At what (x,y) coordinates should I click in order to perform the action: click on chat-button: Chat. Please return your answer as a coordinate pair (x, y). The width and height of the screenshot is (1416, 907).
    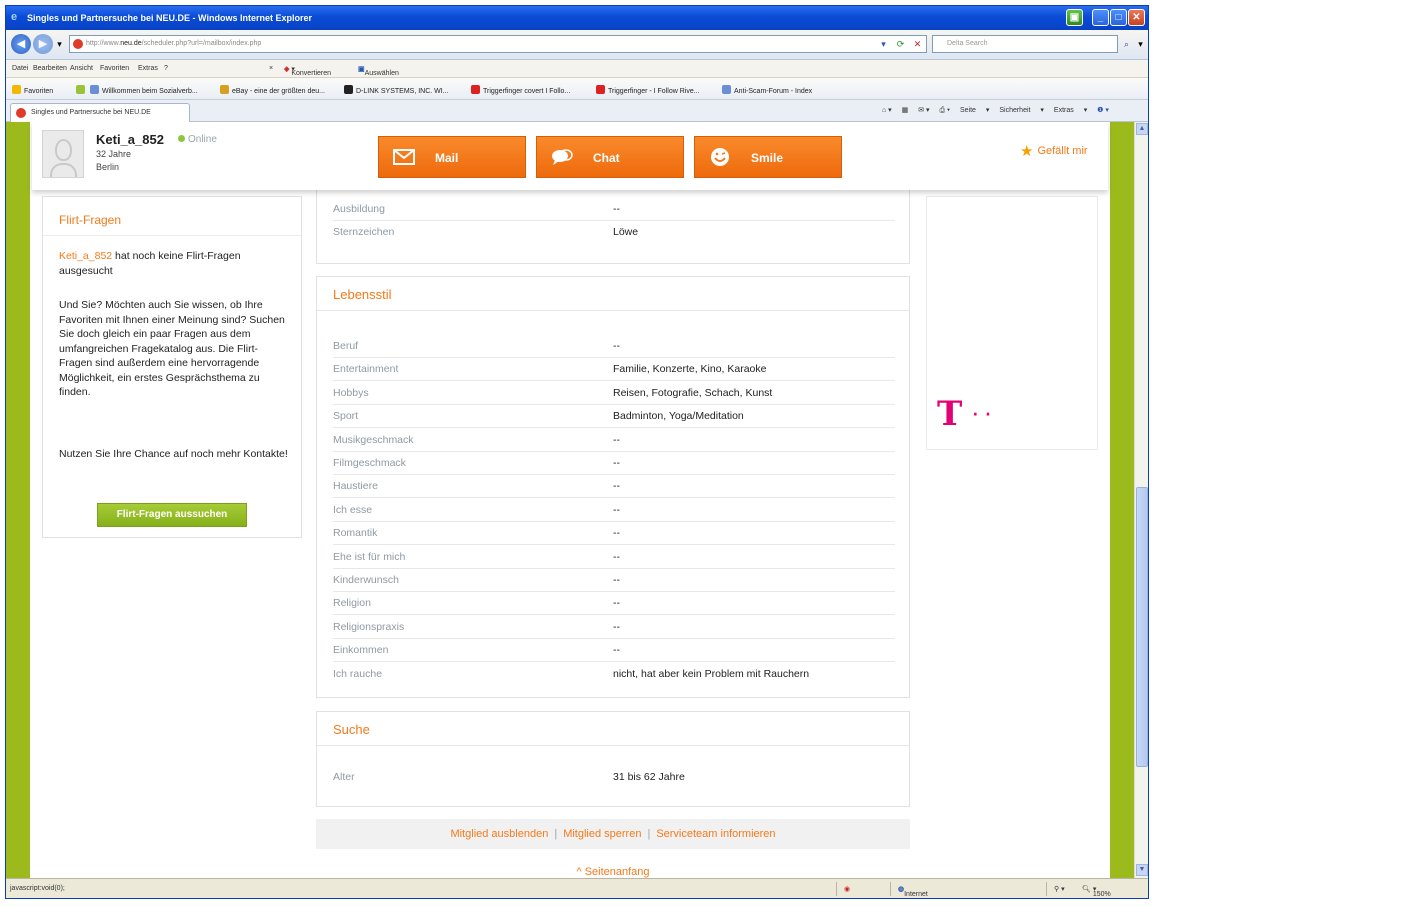
    Looking at the image, I should click on (610, 157).